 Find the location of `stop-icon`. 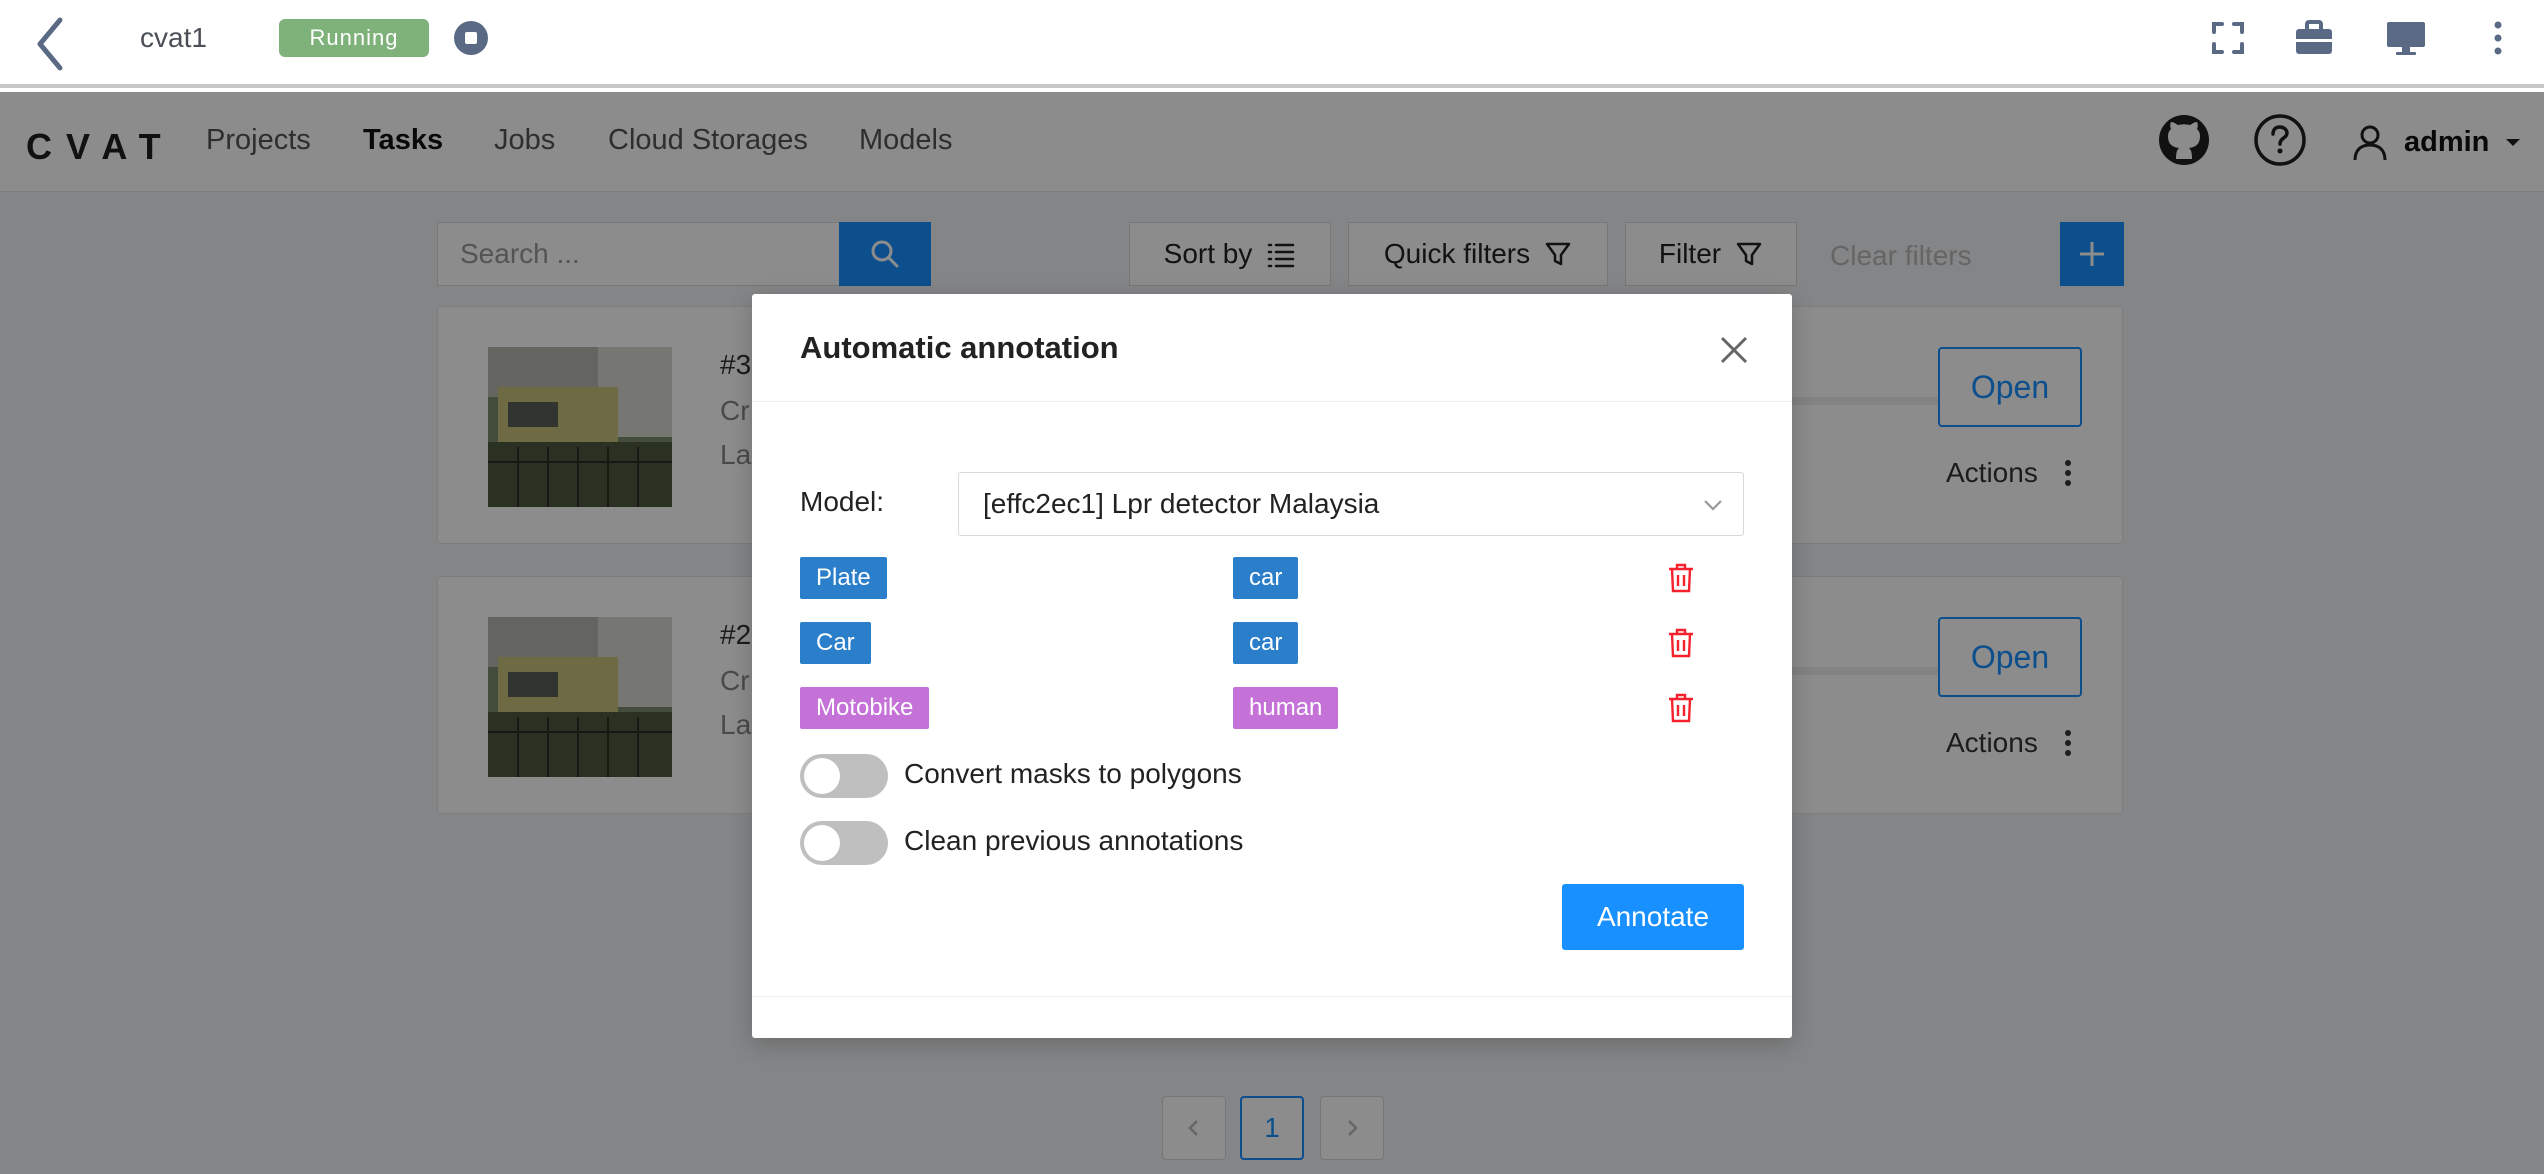

stop-icon is located at coordinates (471, 38).